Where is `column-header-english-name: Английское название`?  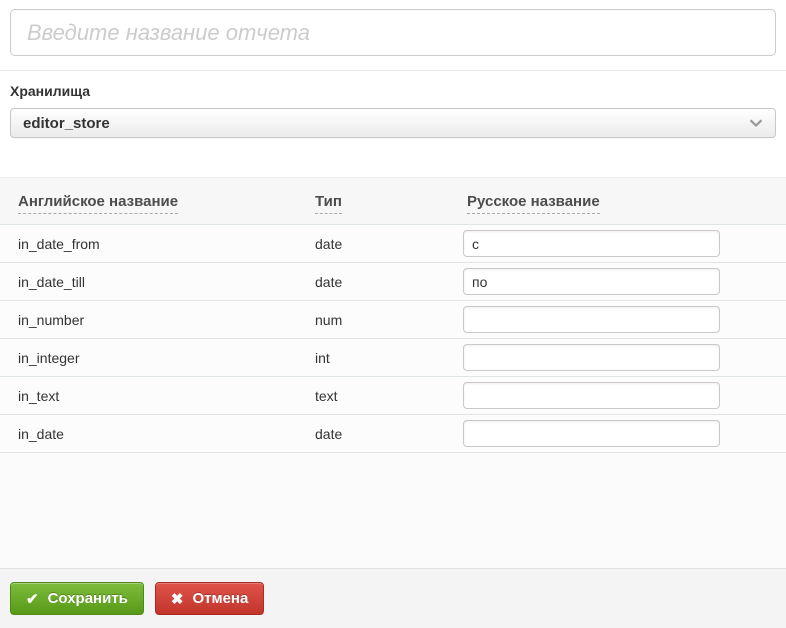 column-header-english-name: Английское название is located at coordinates (98, 203).